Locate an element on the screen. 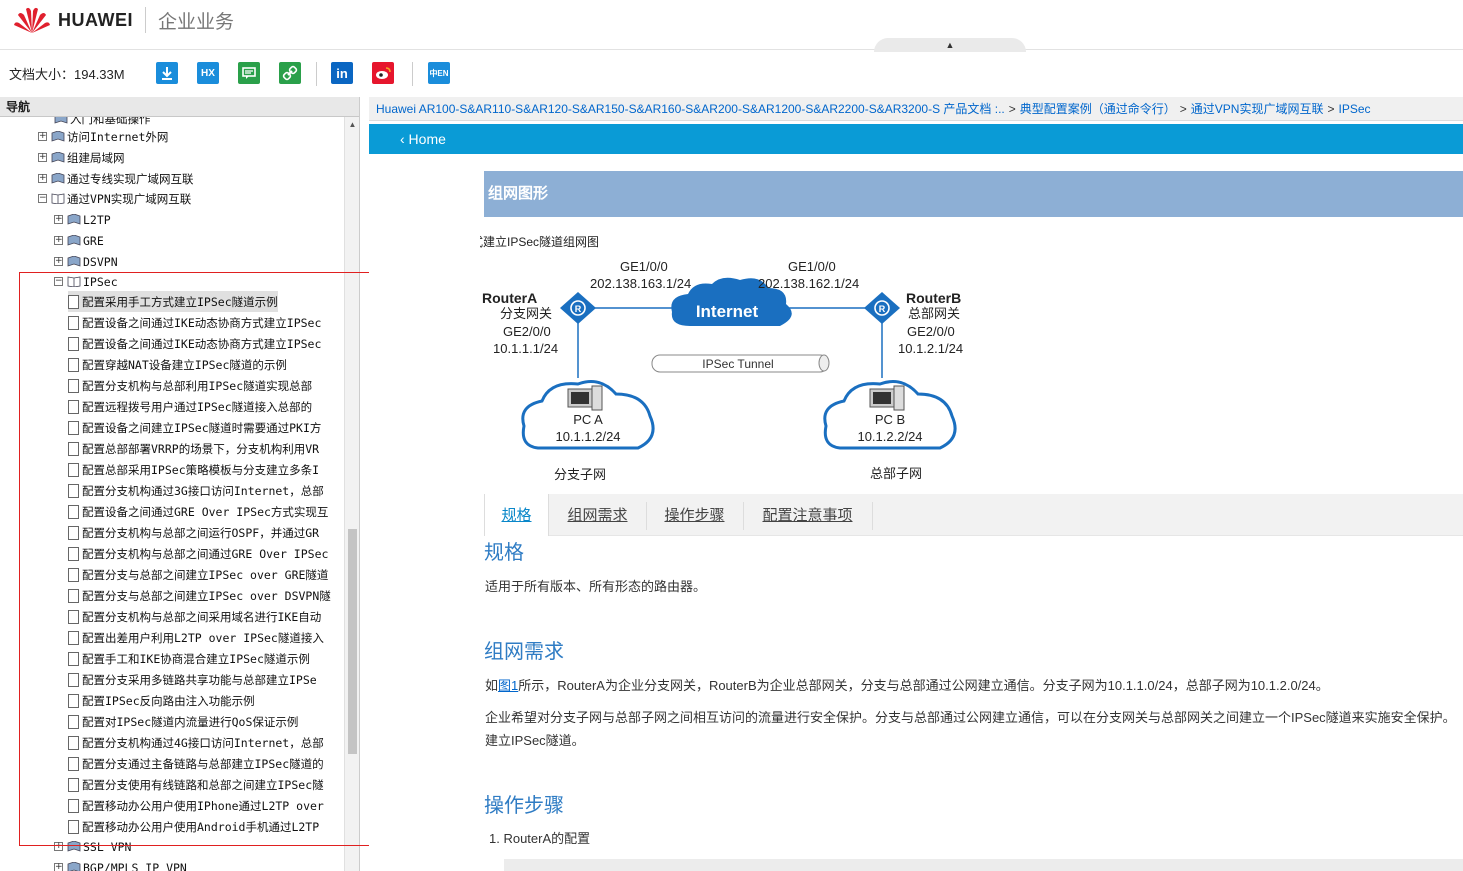 This screenshot has width=1463, height=871. router-a-role: 分支网关 is located at coordinates (526, 313).